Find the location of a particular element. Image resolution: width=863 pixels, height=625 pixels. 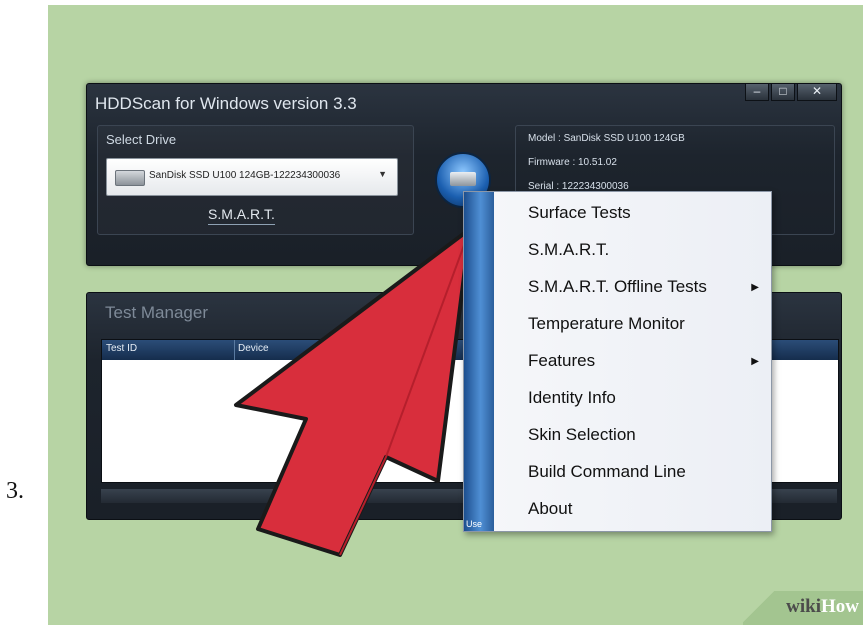

menu-item-surface-tests: Surface Tests is located at coordinates (579, 213).